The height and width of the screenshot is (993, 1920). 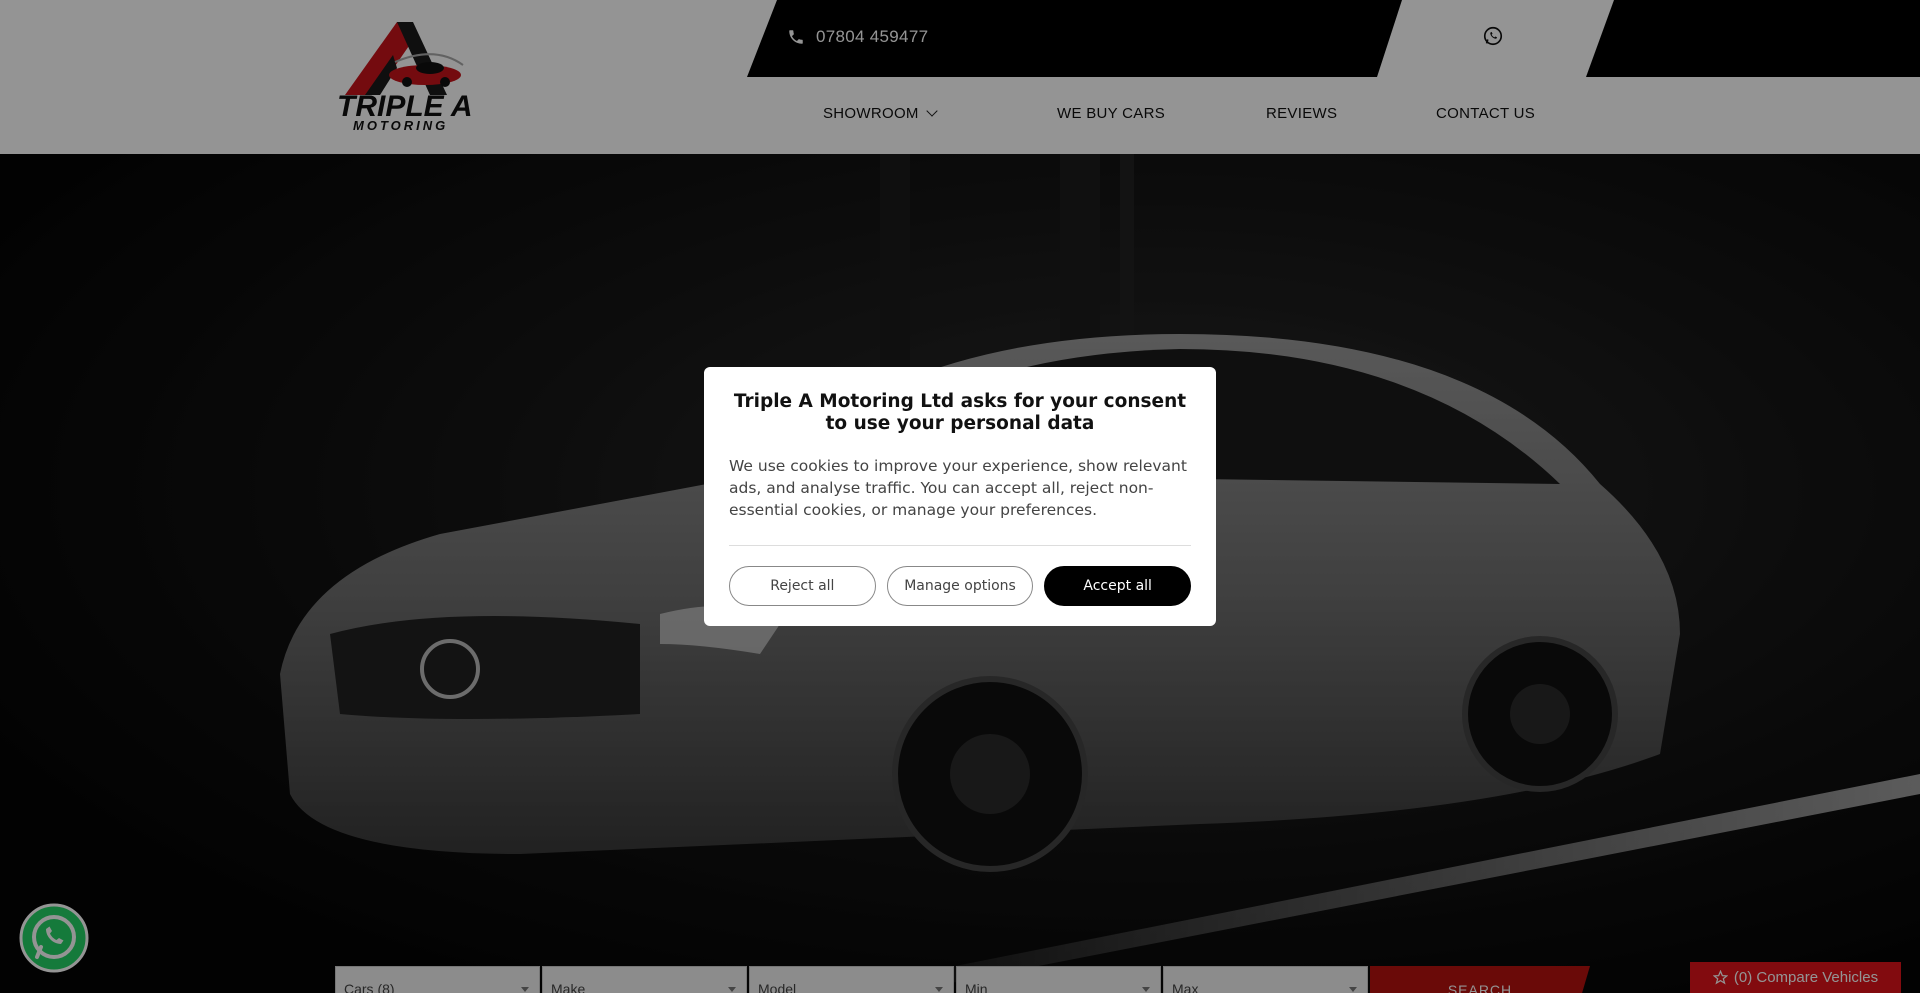 I want to click on consent-actions: Reject all Manage options Accept all, so click(x=960, y=586).